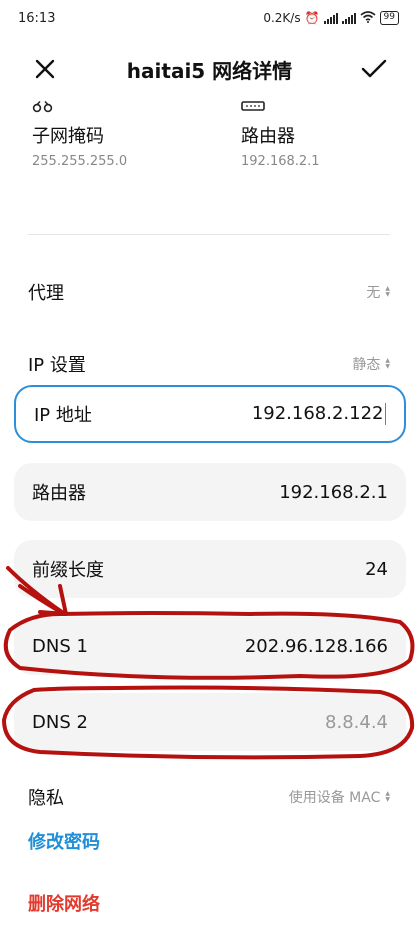 The image size is (419, 931). I want to click on network-speed: 0.2K/s, so click(282, 18).